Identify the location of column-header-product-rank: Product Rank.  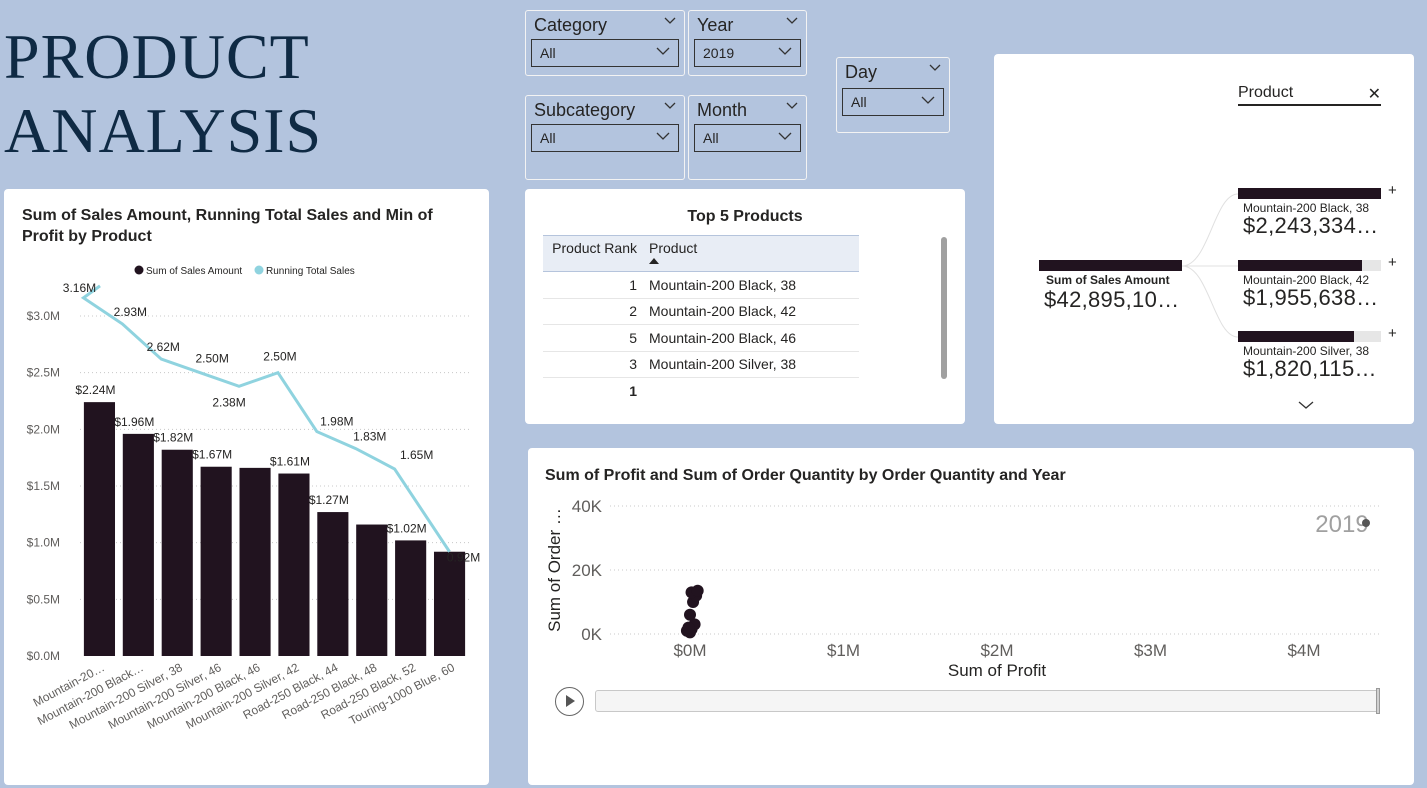
(593, 253).